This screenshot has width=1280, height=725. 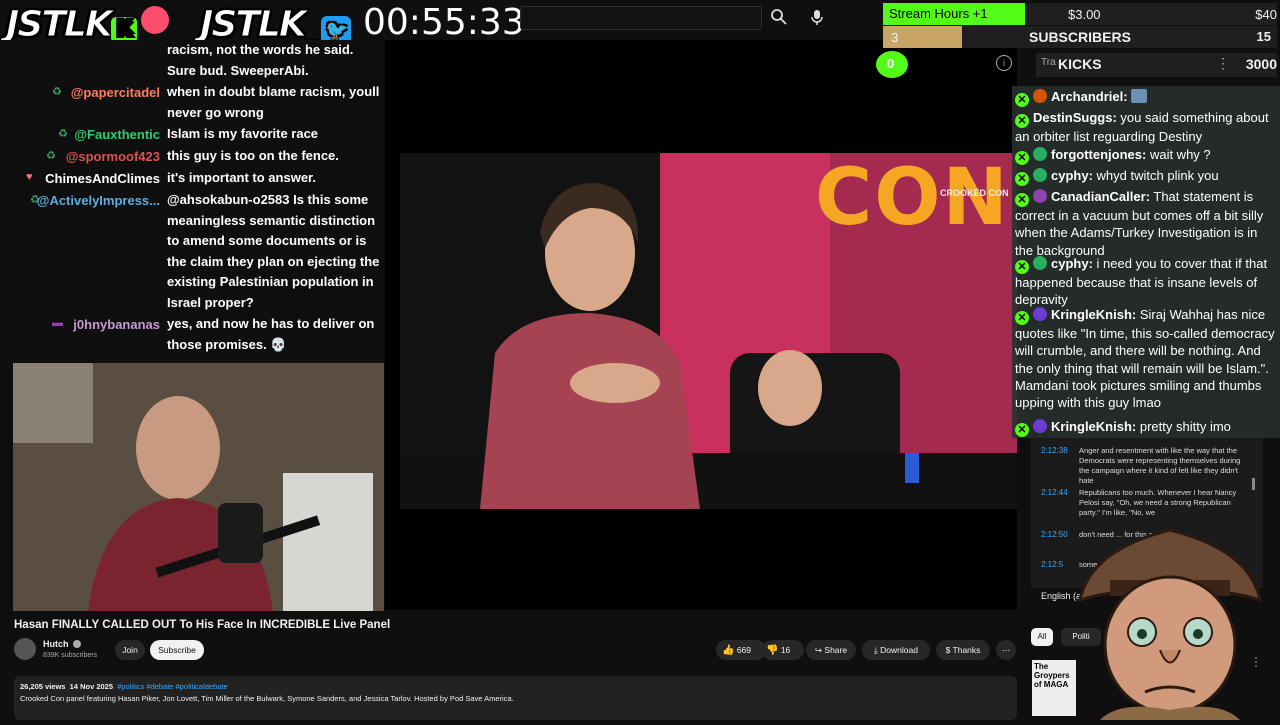 What do you see at coordinates (938, 13) in the screenshot?
I see `goal-label: Stream Hours +1` at bounding box center [938, 13].